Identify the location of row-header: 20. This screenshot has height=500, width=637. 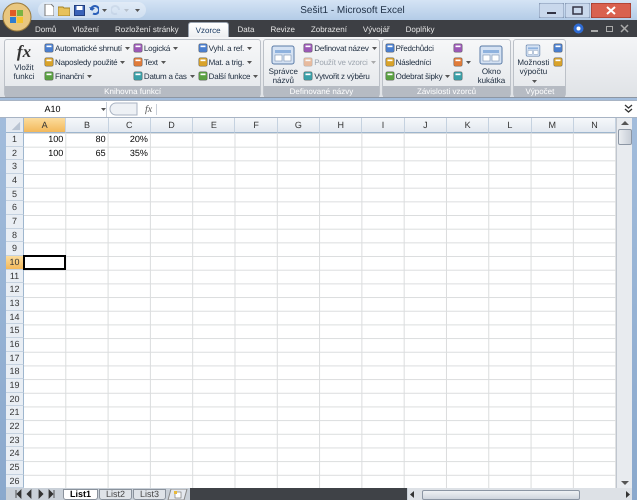
(15, 399).